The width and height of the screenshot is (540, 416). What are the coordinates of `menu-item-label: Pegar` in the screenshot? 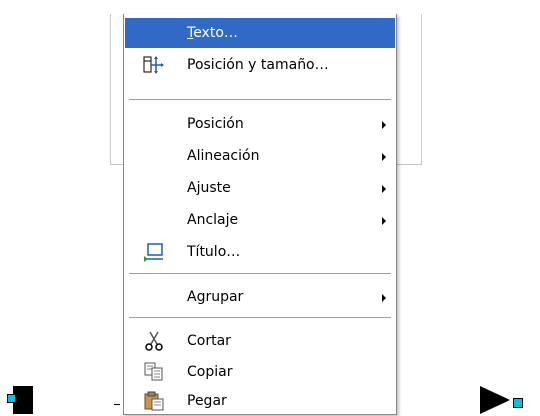 It's located at (207, 401).